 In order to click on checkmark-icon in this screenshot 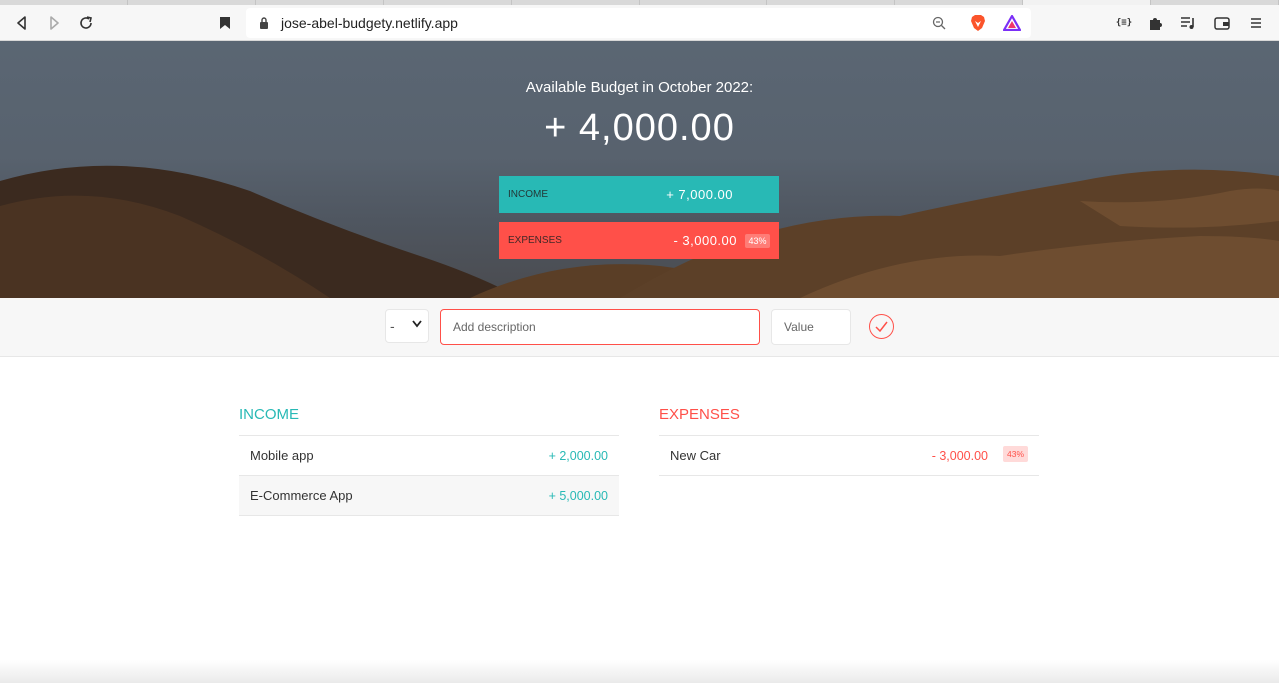, I will do `click(881, 326)`.